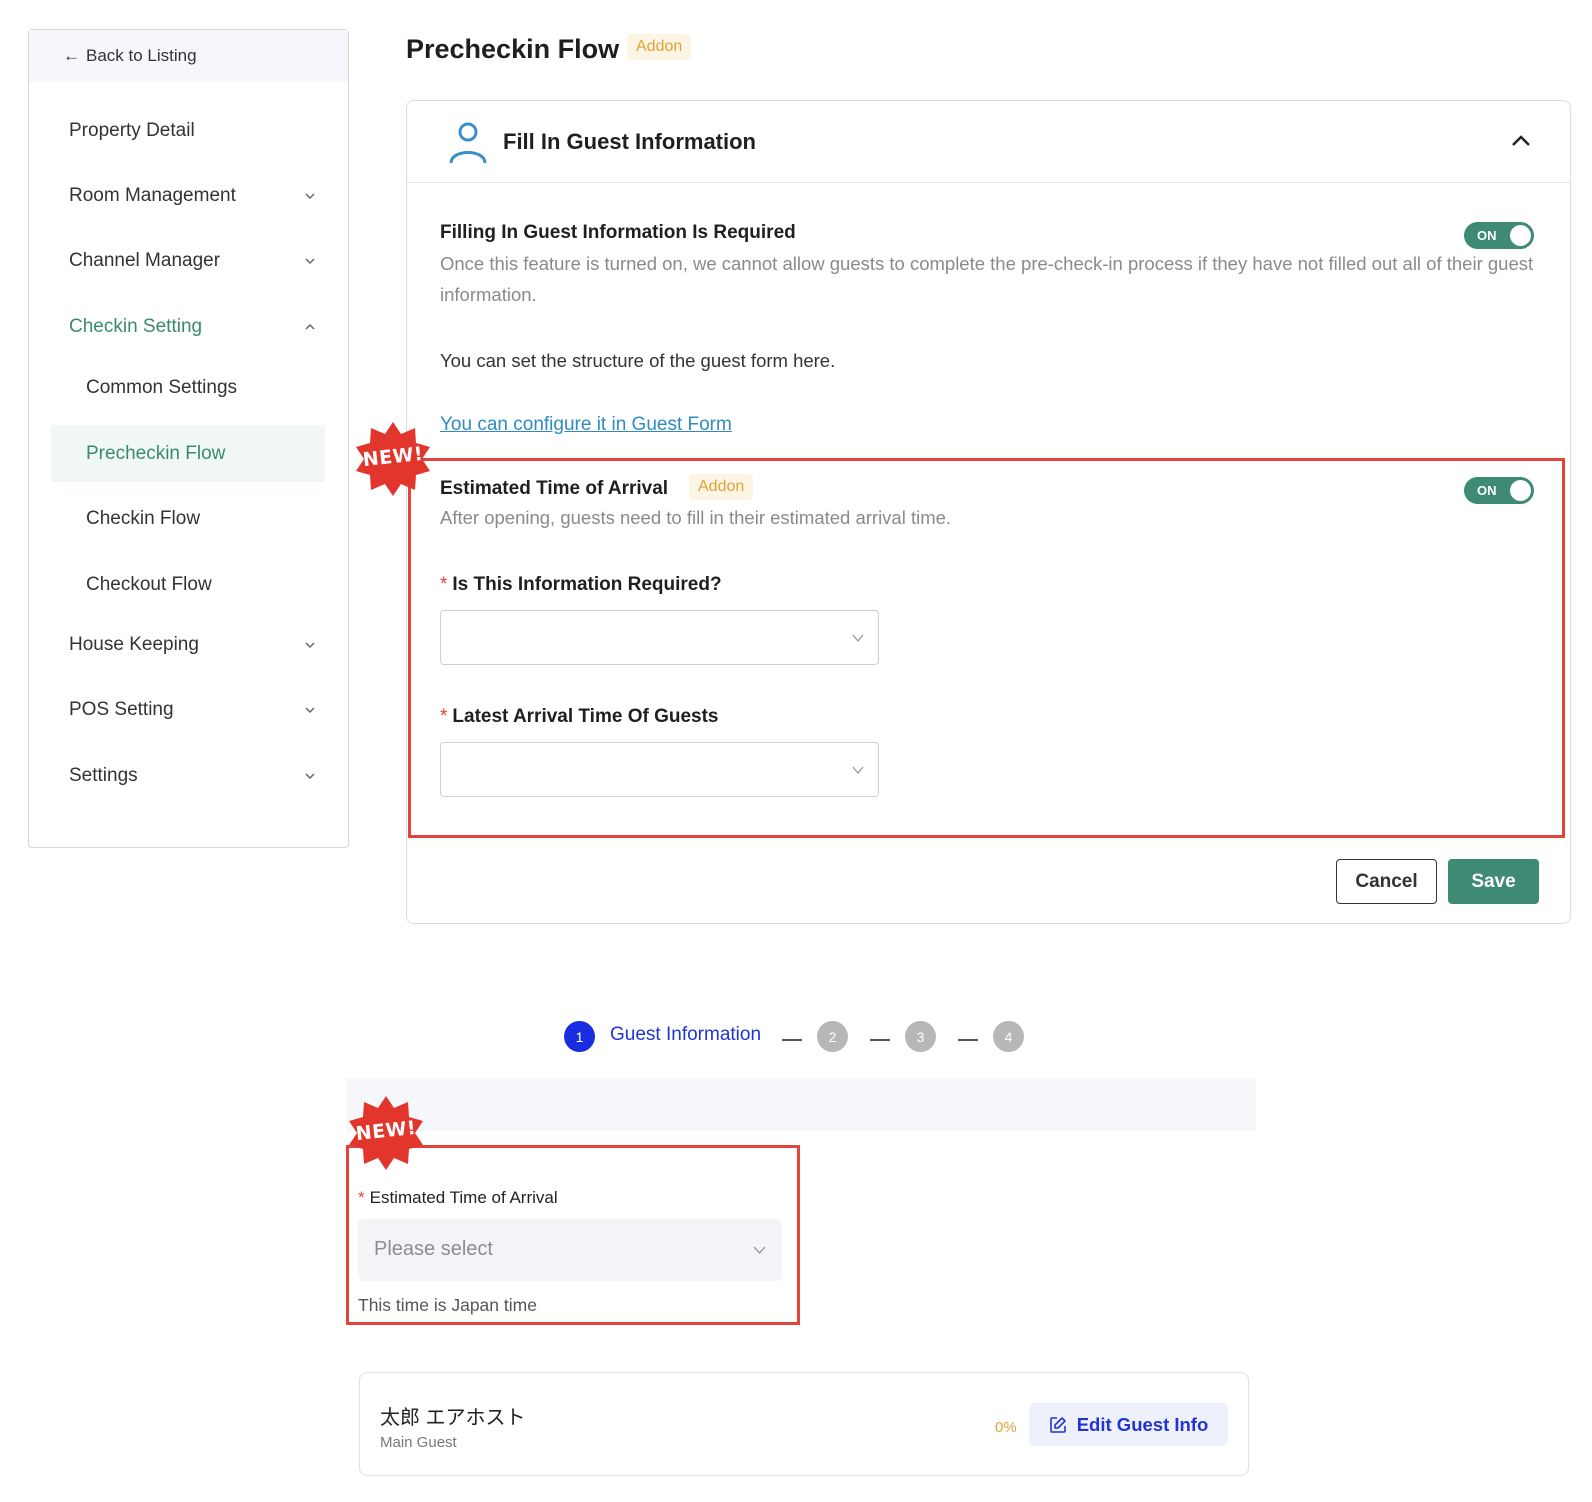 The image size is (1592, 1502). What do you see at coordinates (188, 645) in the screenshot?
I see `sidebar-item-house-keeping: House Keeping` at bounding box center [188, 645].